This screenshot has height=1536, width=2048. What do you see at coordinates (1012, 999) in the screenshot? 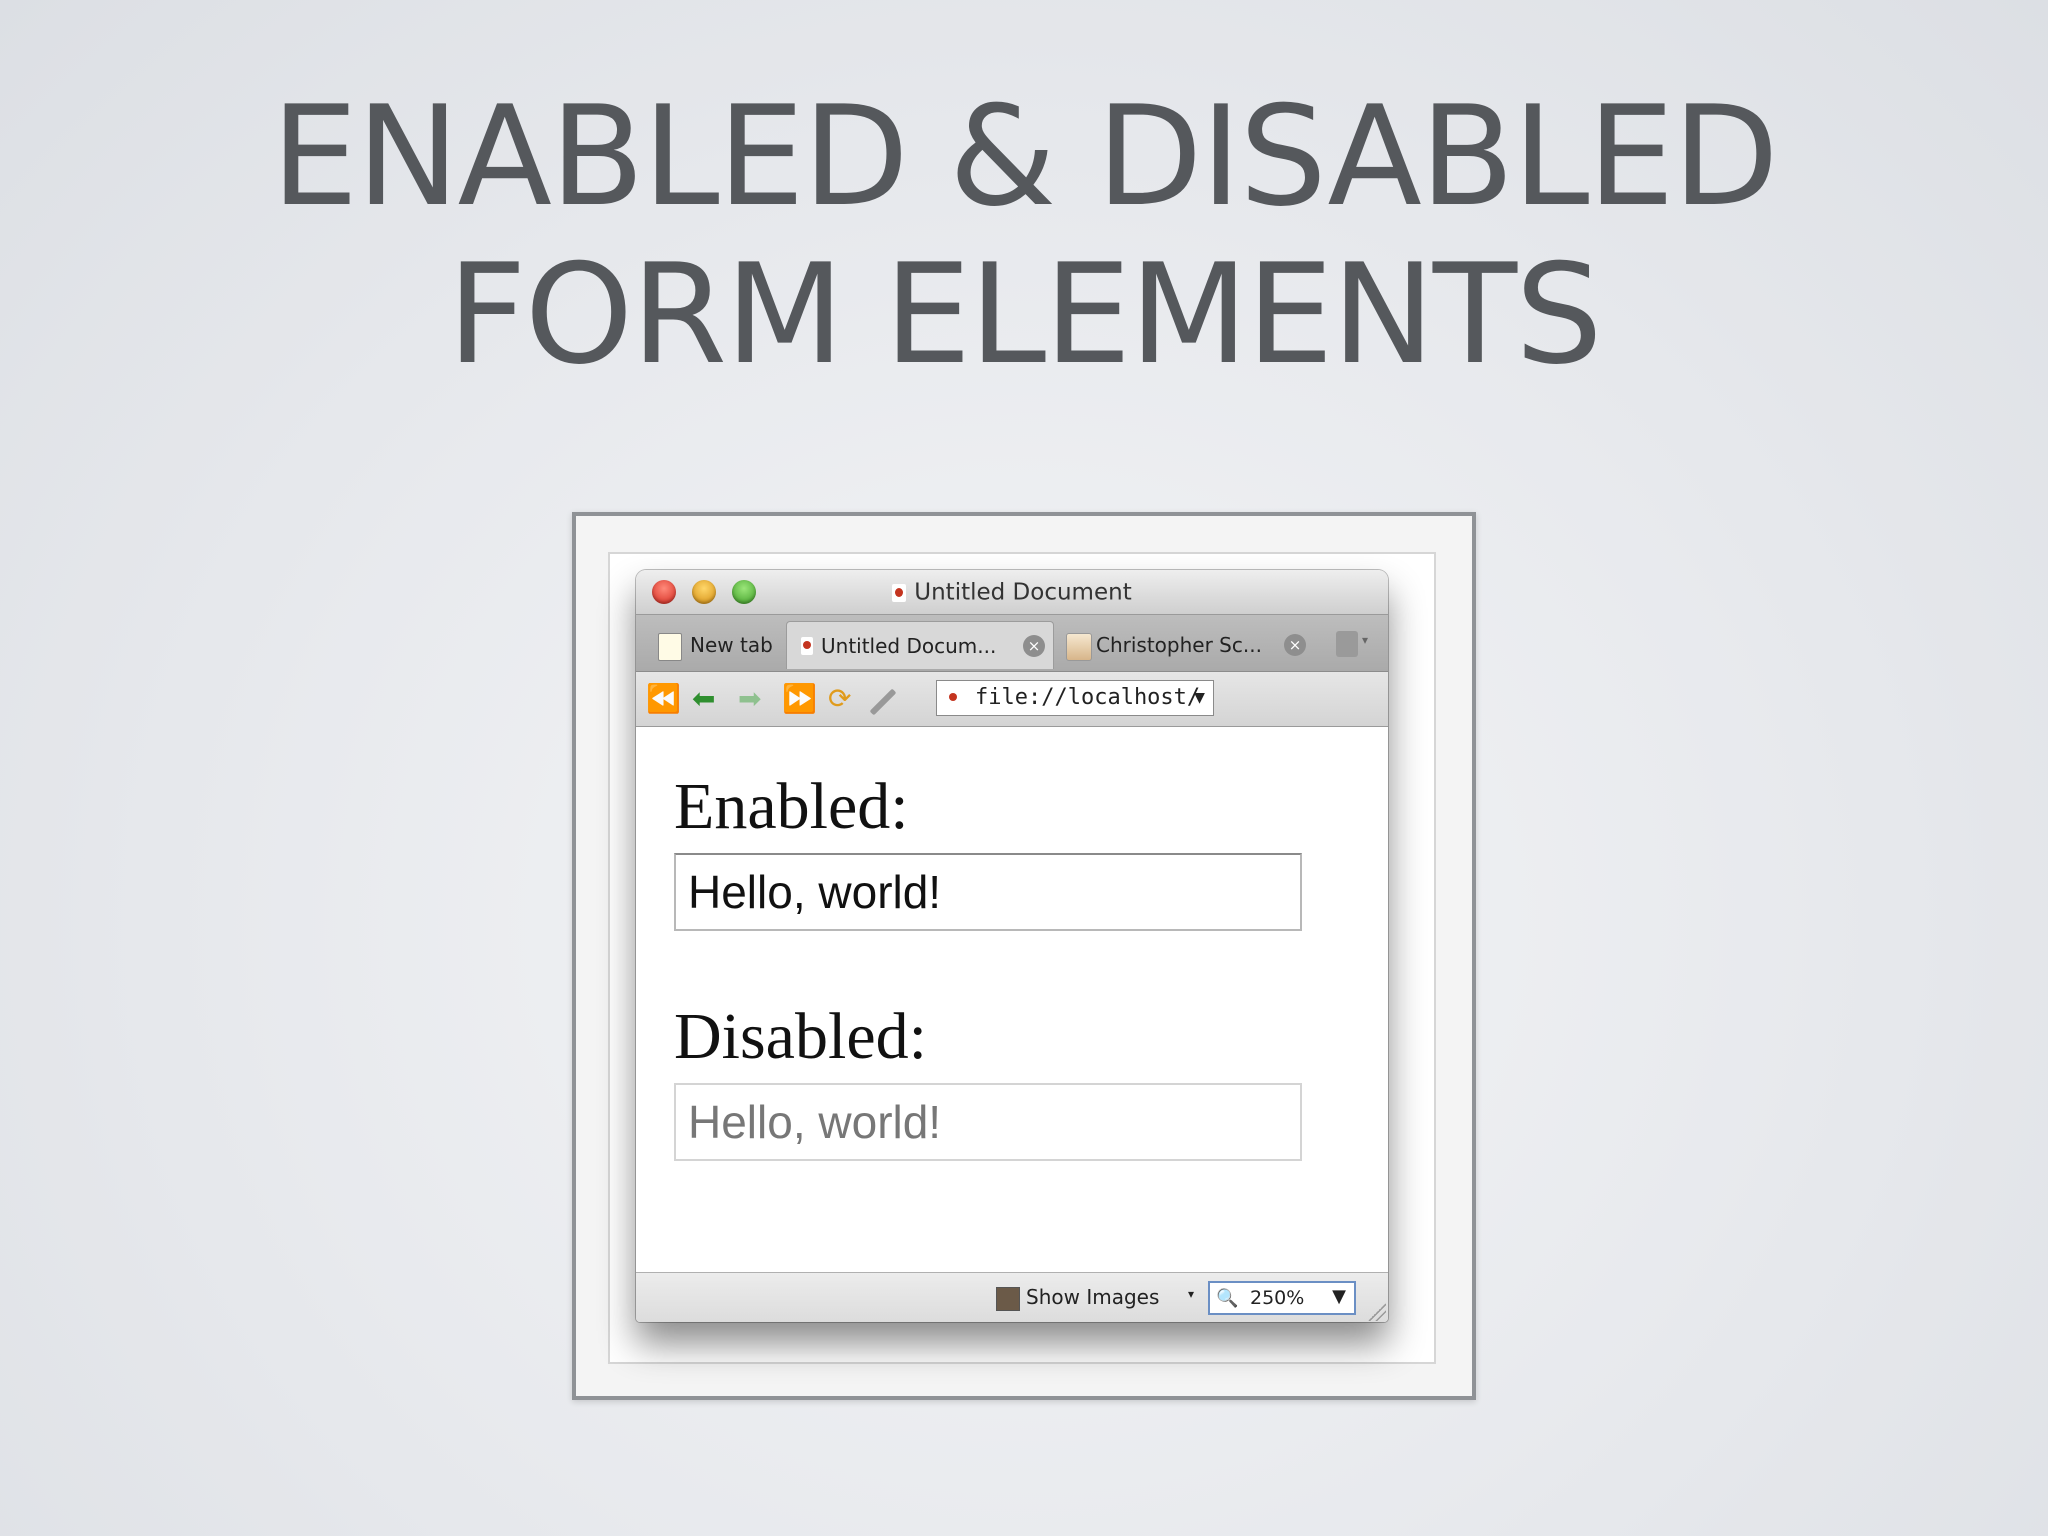
I see `page-content: Enabled: Disabled:` at bounding box center [1012, 999].